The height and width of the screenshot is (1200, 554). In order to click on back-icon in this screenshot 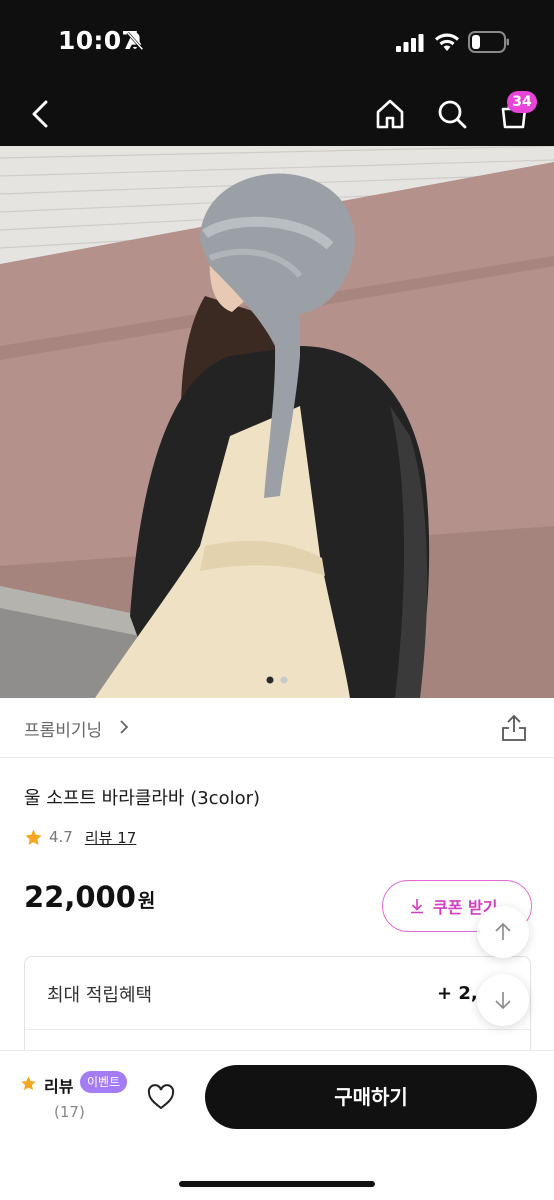, I will do `click(41, 114)`.